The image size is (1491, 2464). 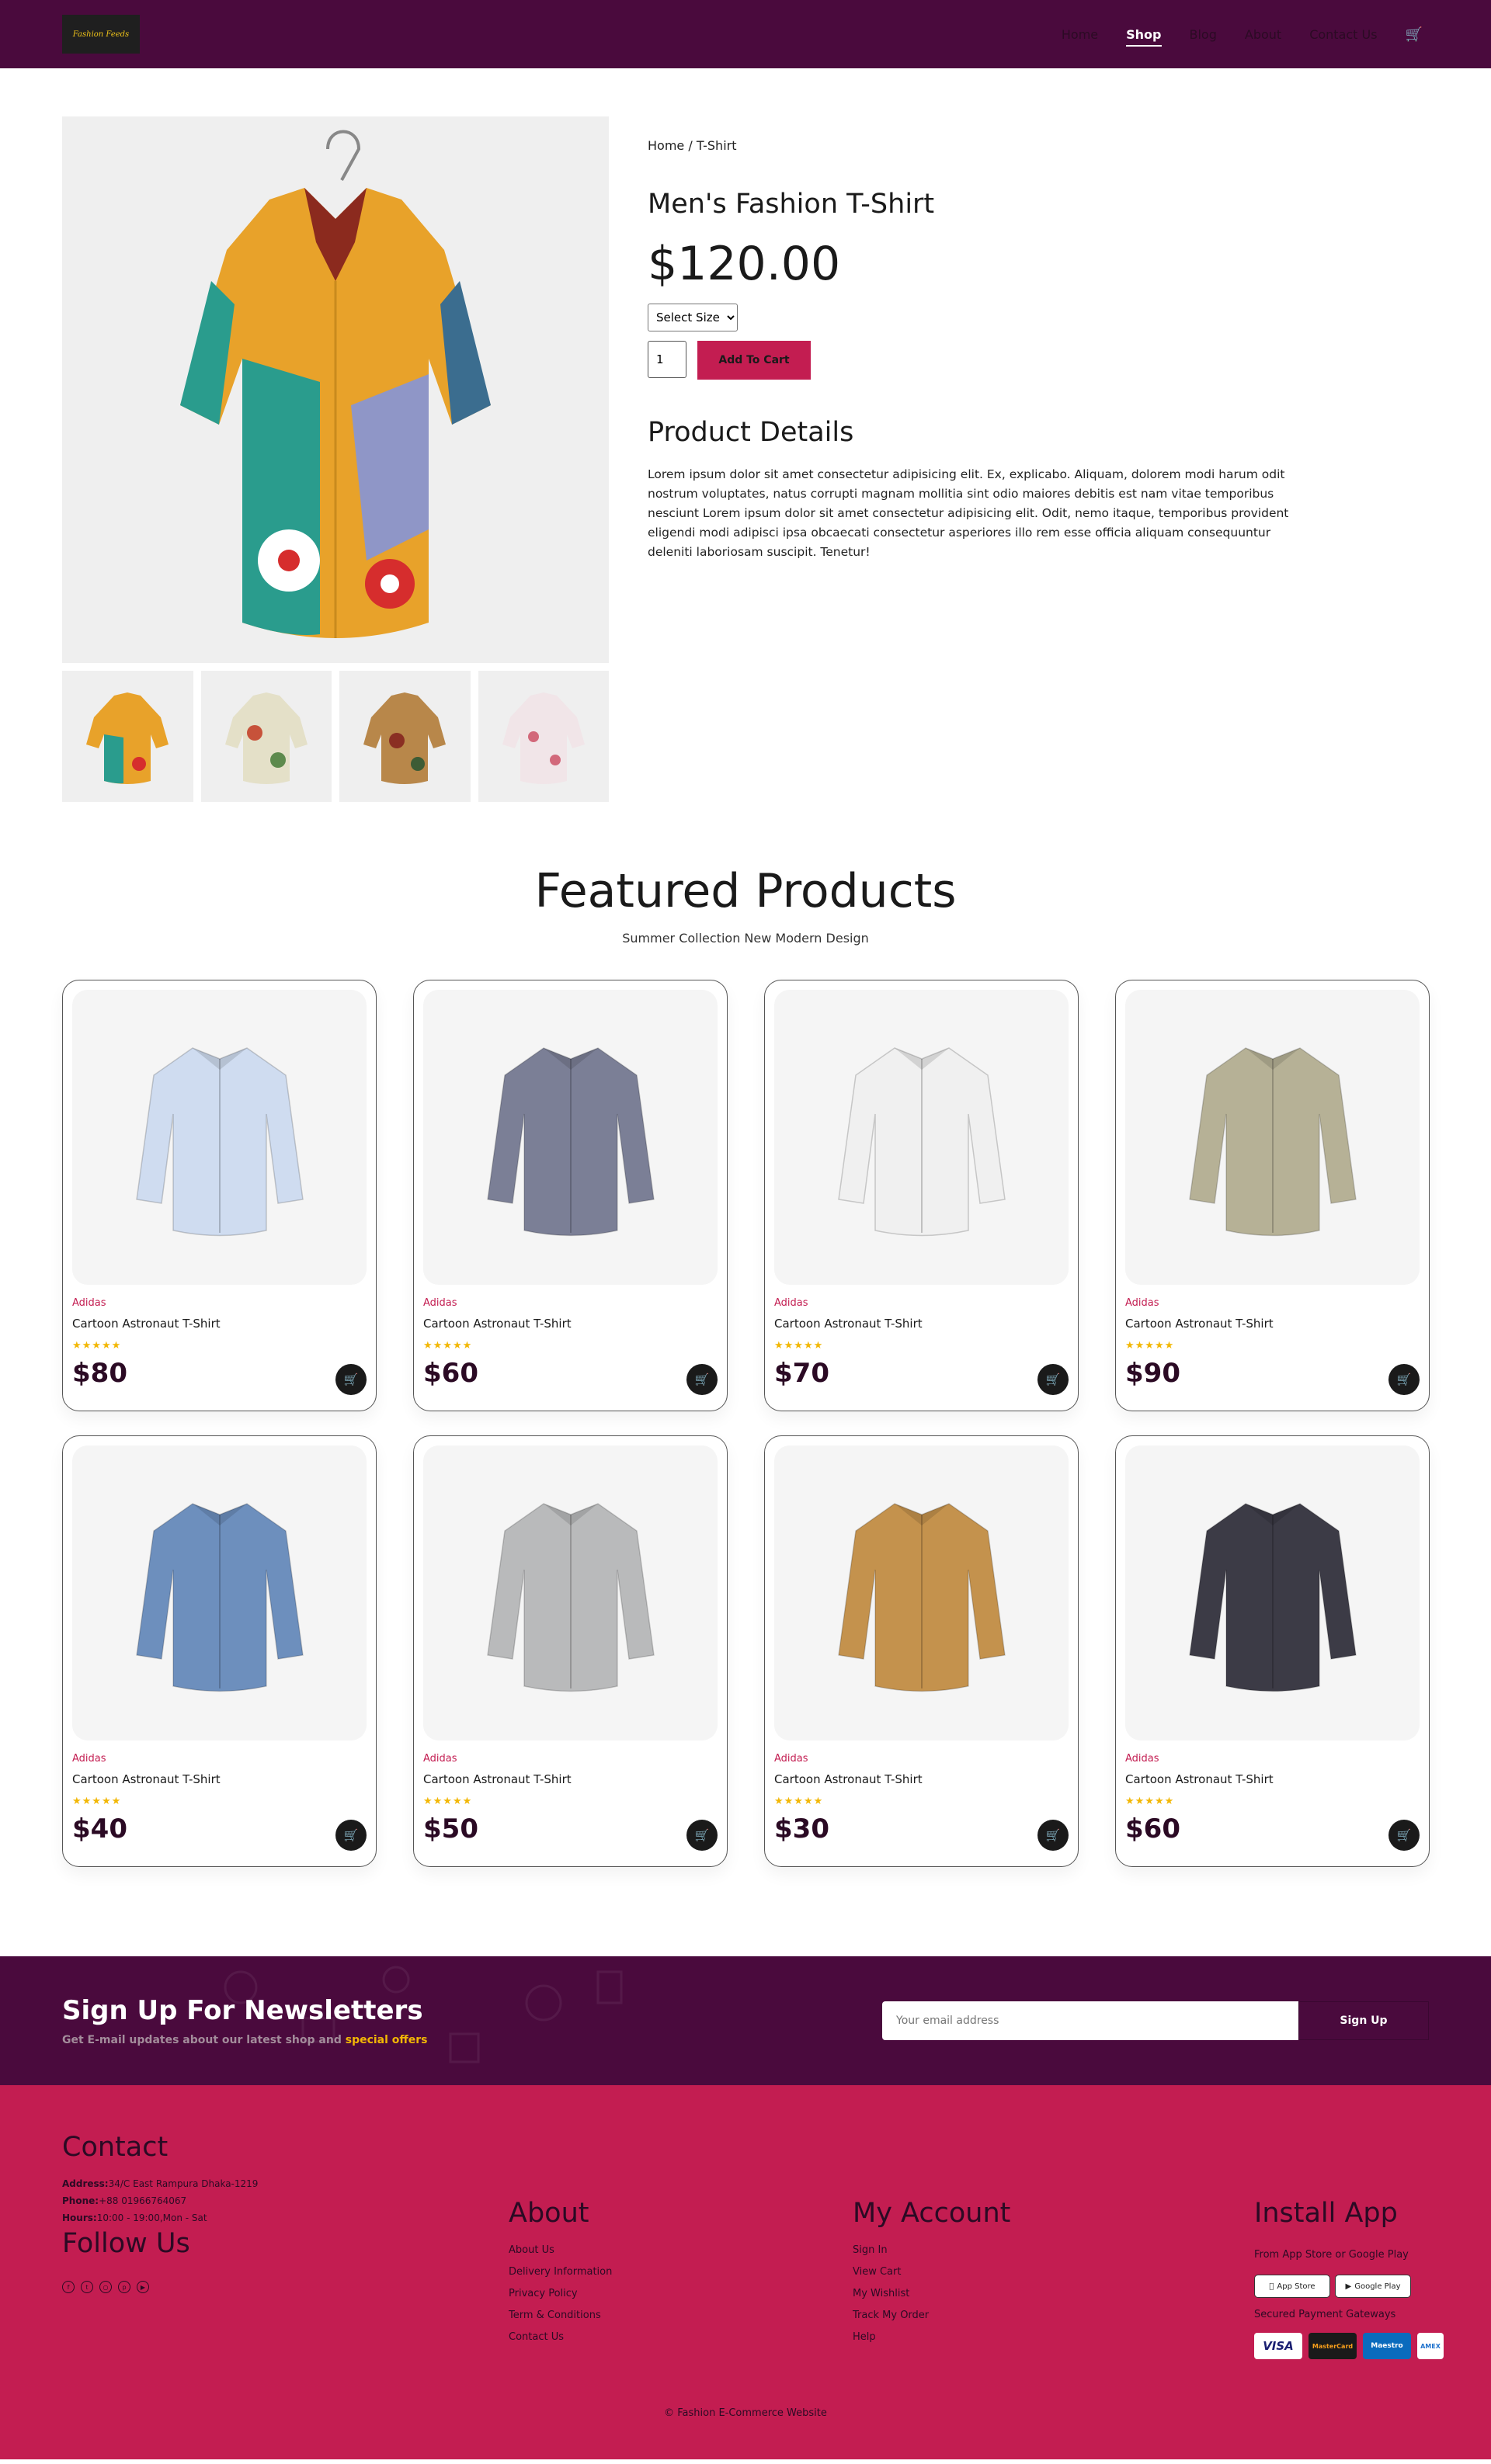 What do you see at coordinates (184, 2183) in the screenshot?
I see `address-value: 34/C East Rampura Dhaka-1219` at bounding box center [184, 2183].